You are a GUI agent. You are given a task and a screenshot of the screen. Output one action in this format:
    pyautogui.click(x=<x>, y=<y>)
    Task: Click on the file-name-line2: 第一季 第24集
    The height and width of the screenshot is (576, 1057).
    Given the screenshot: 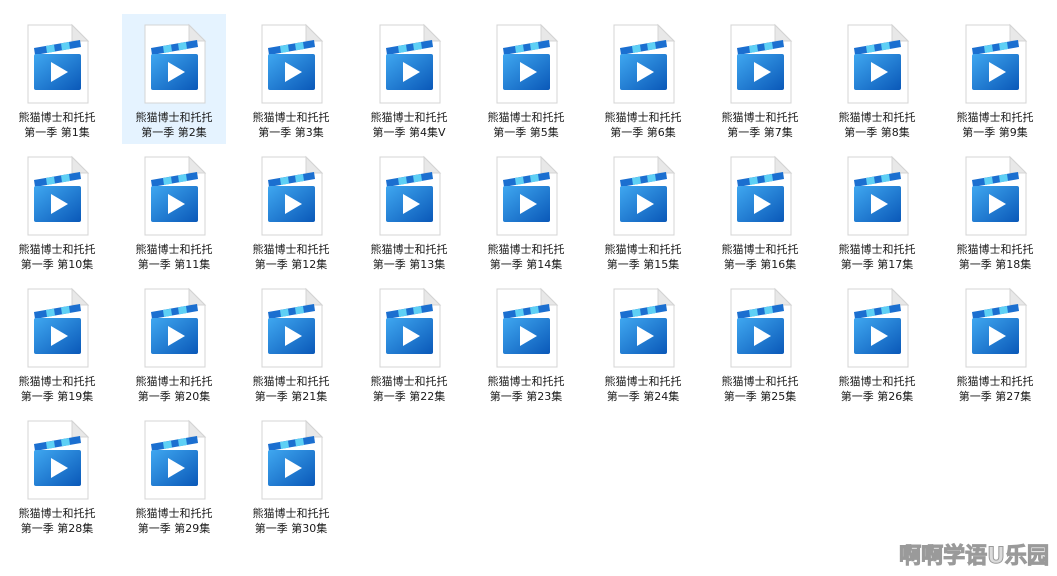 What is the action you would take?
    pyautogui.click(x=643, y=396)
    